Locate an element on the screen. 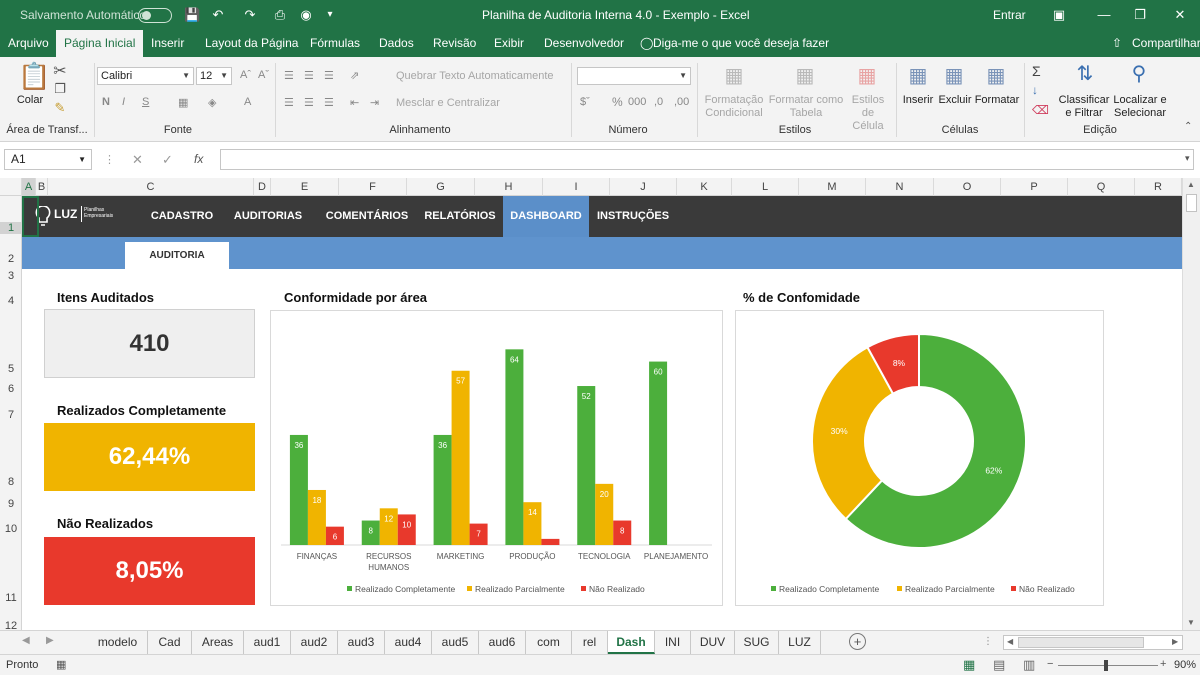  sheet-tab-ini: INI is located at coordinates (673, 642).